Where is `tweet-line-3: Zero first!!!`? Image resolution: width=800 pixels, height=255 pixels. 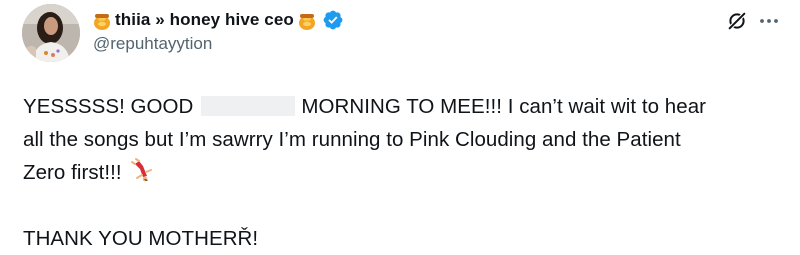 tweet-line-3: Zero first!!! is located at coordinates (408, 172).